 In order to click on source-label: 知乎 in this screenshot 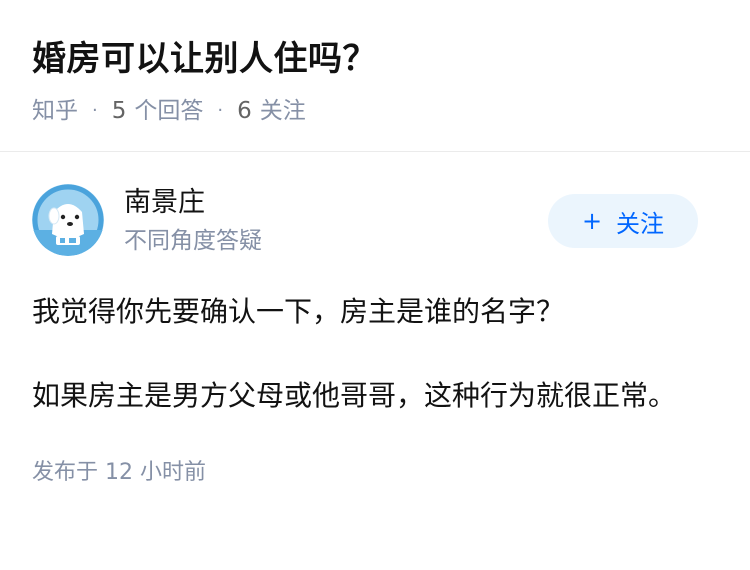, I will do `click(55, 111)`.